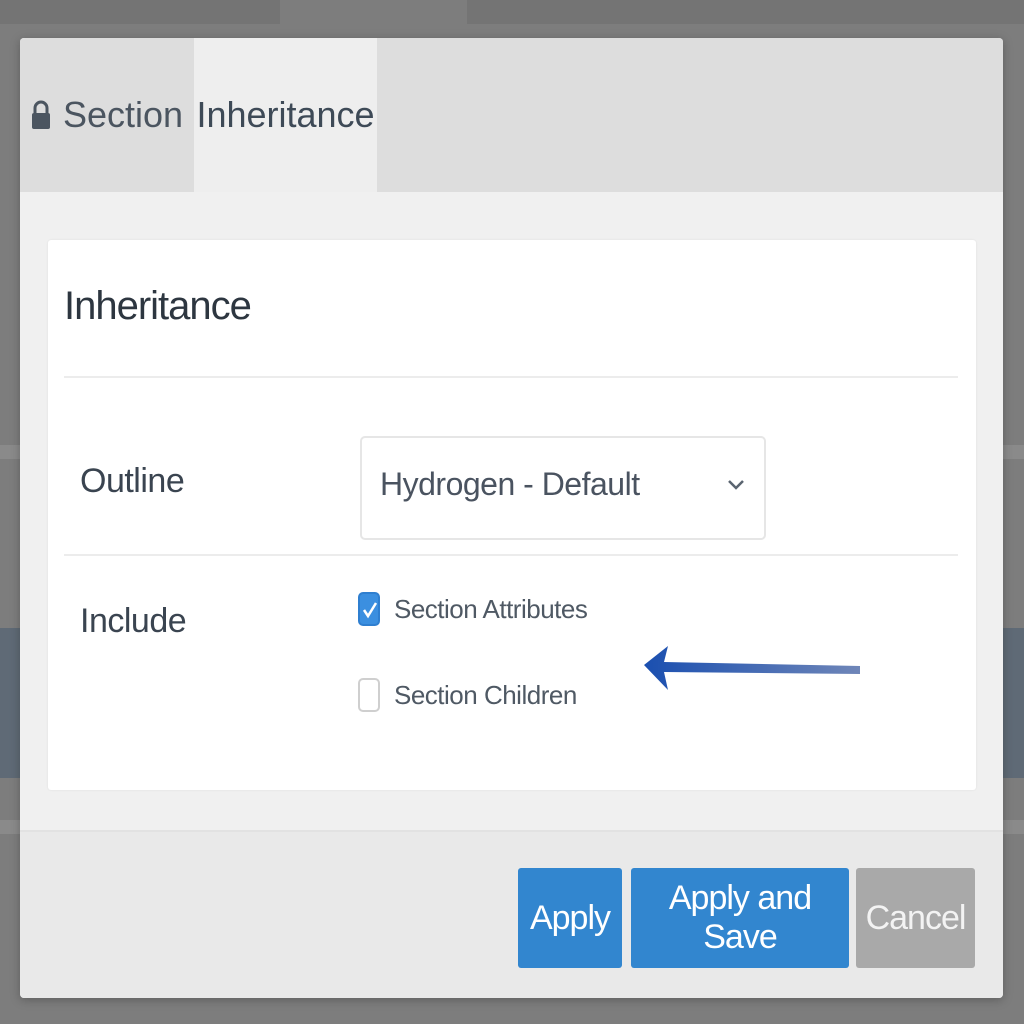  Describe the element at coordinates (570, 918) in the screenshot. I see `apply-button: Apply` at that location.